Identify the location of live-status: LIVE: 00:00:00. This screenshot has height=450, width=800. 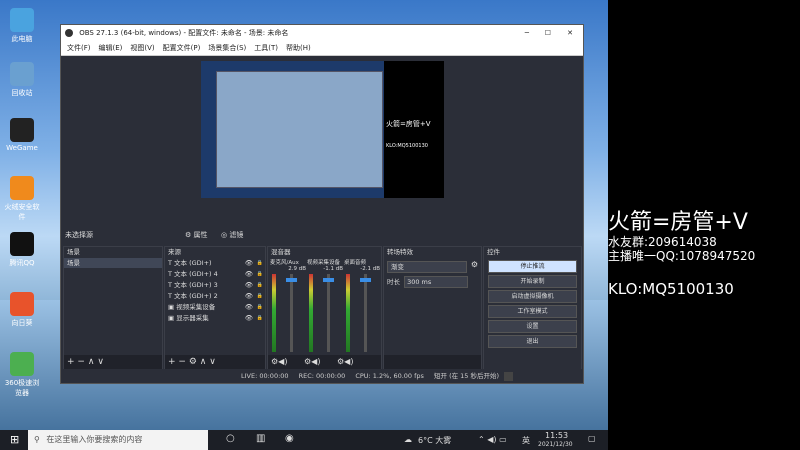
(265, 376).